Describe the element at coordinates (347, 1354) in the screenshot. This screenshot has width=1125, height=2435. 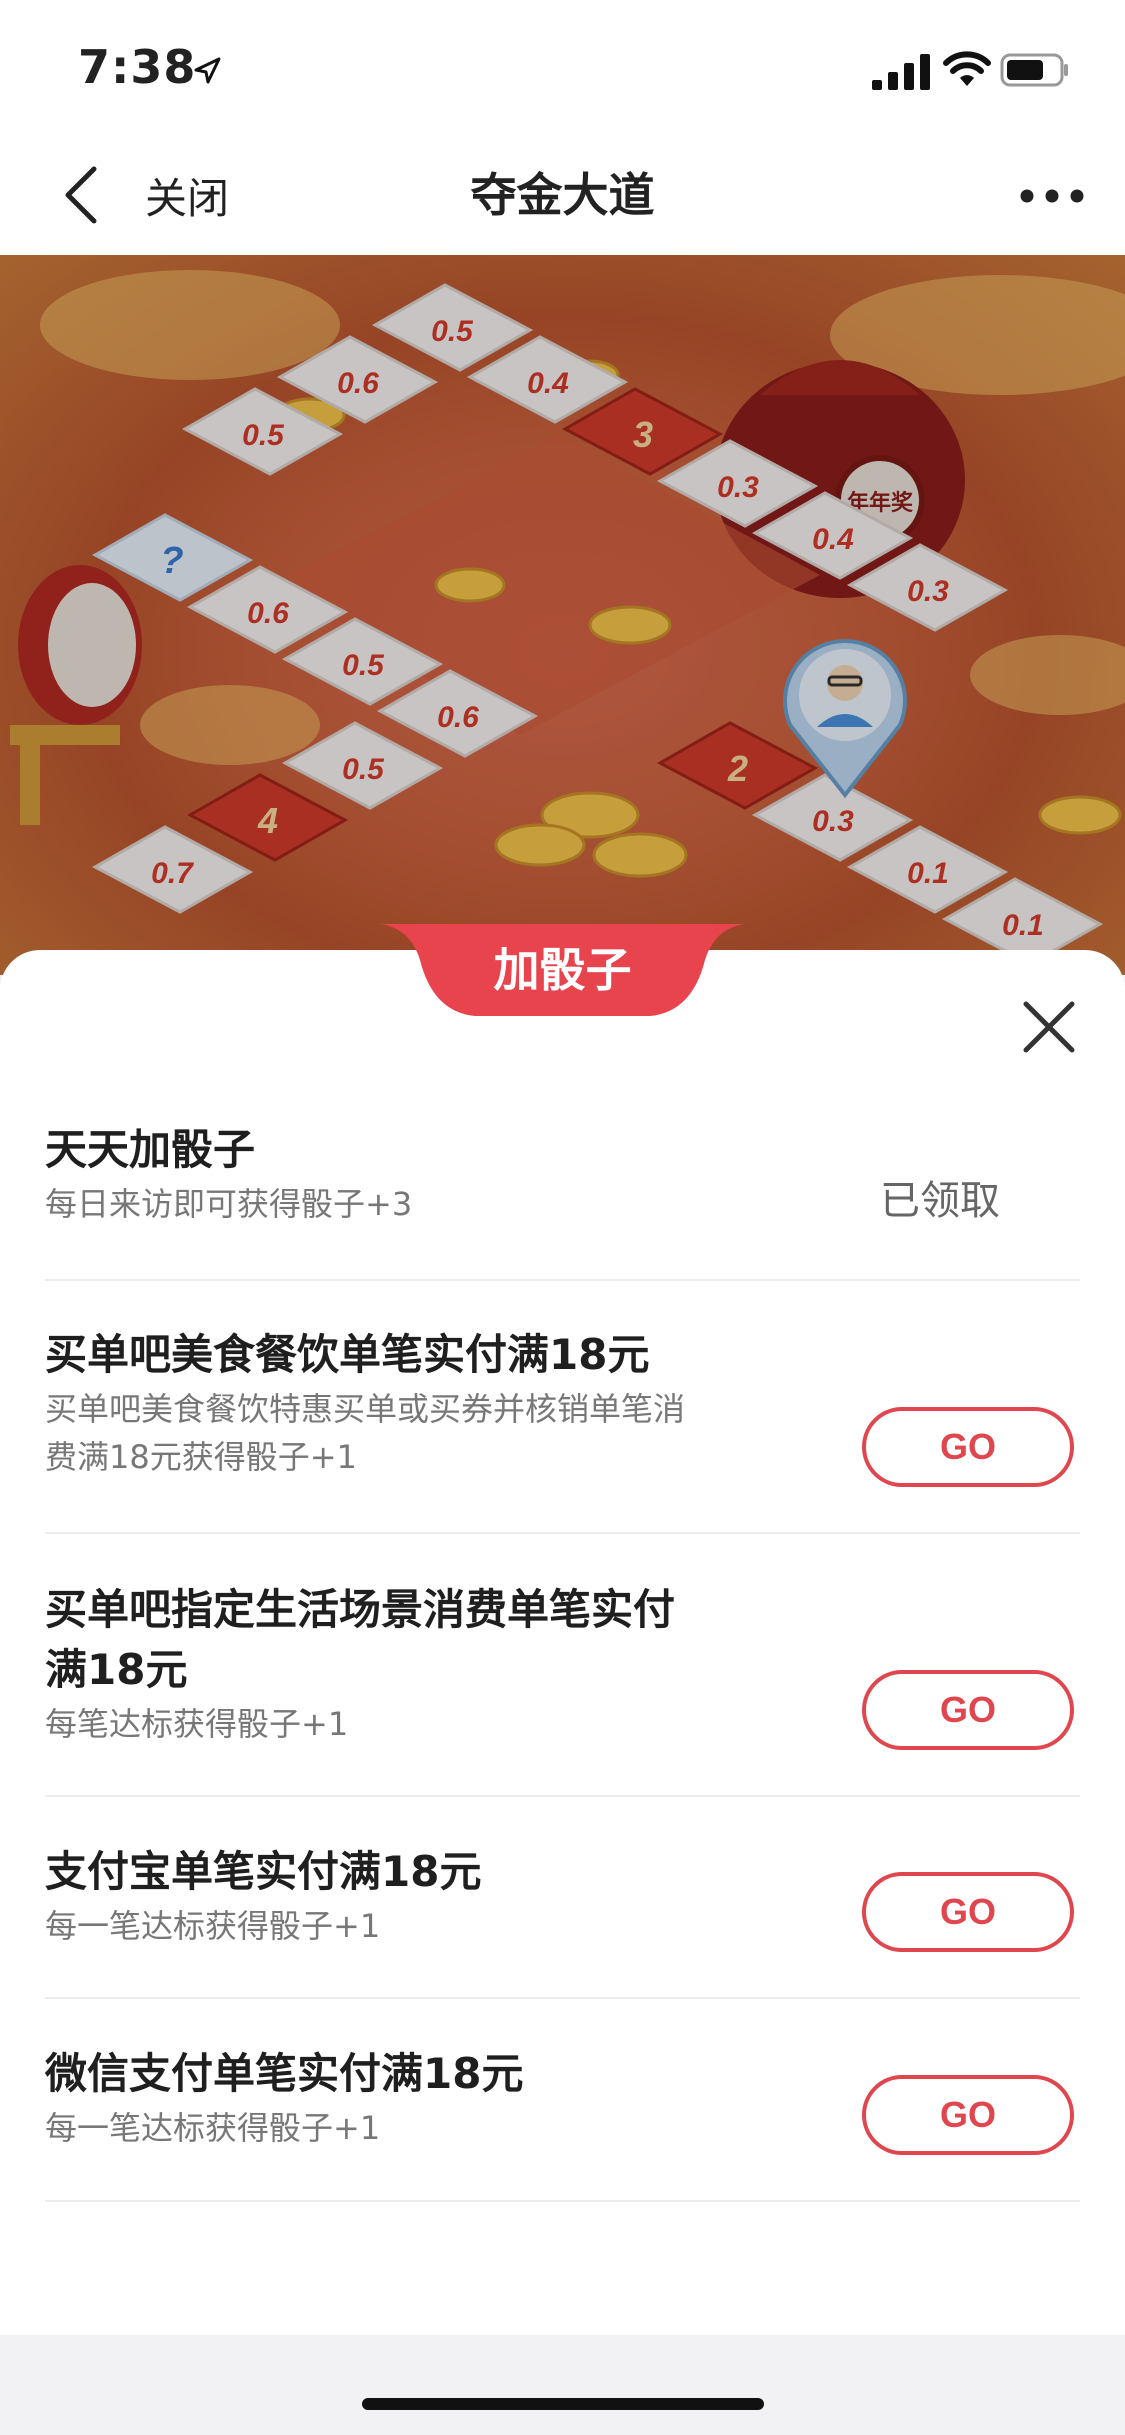
I see `task-title: 买单吧美食餐饮单笔实付满18元` at that location.